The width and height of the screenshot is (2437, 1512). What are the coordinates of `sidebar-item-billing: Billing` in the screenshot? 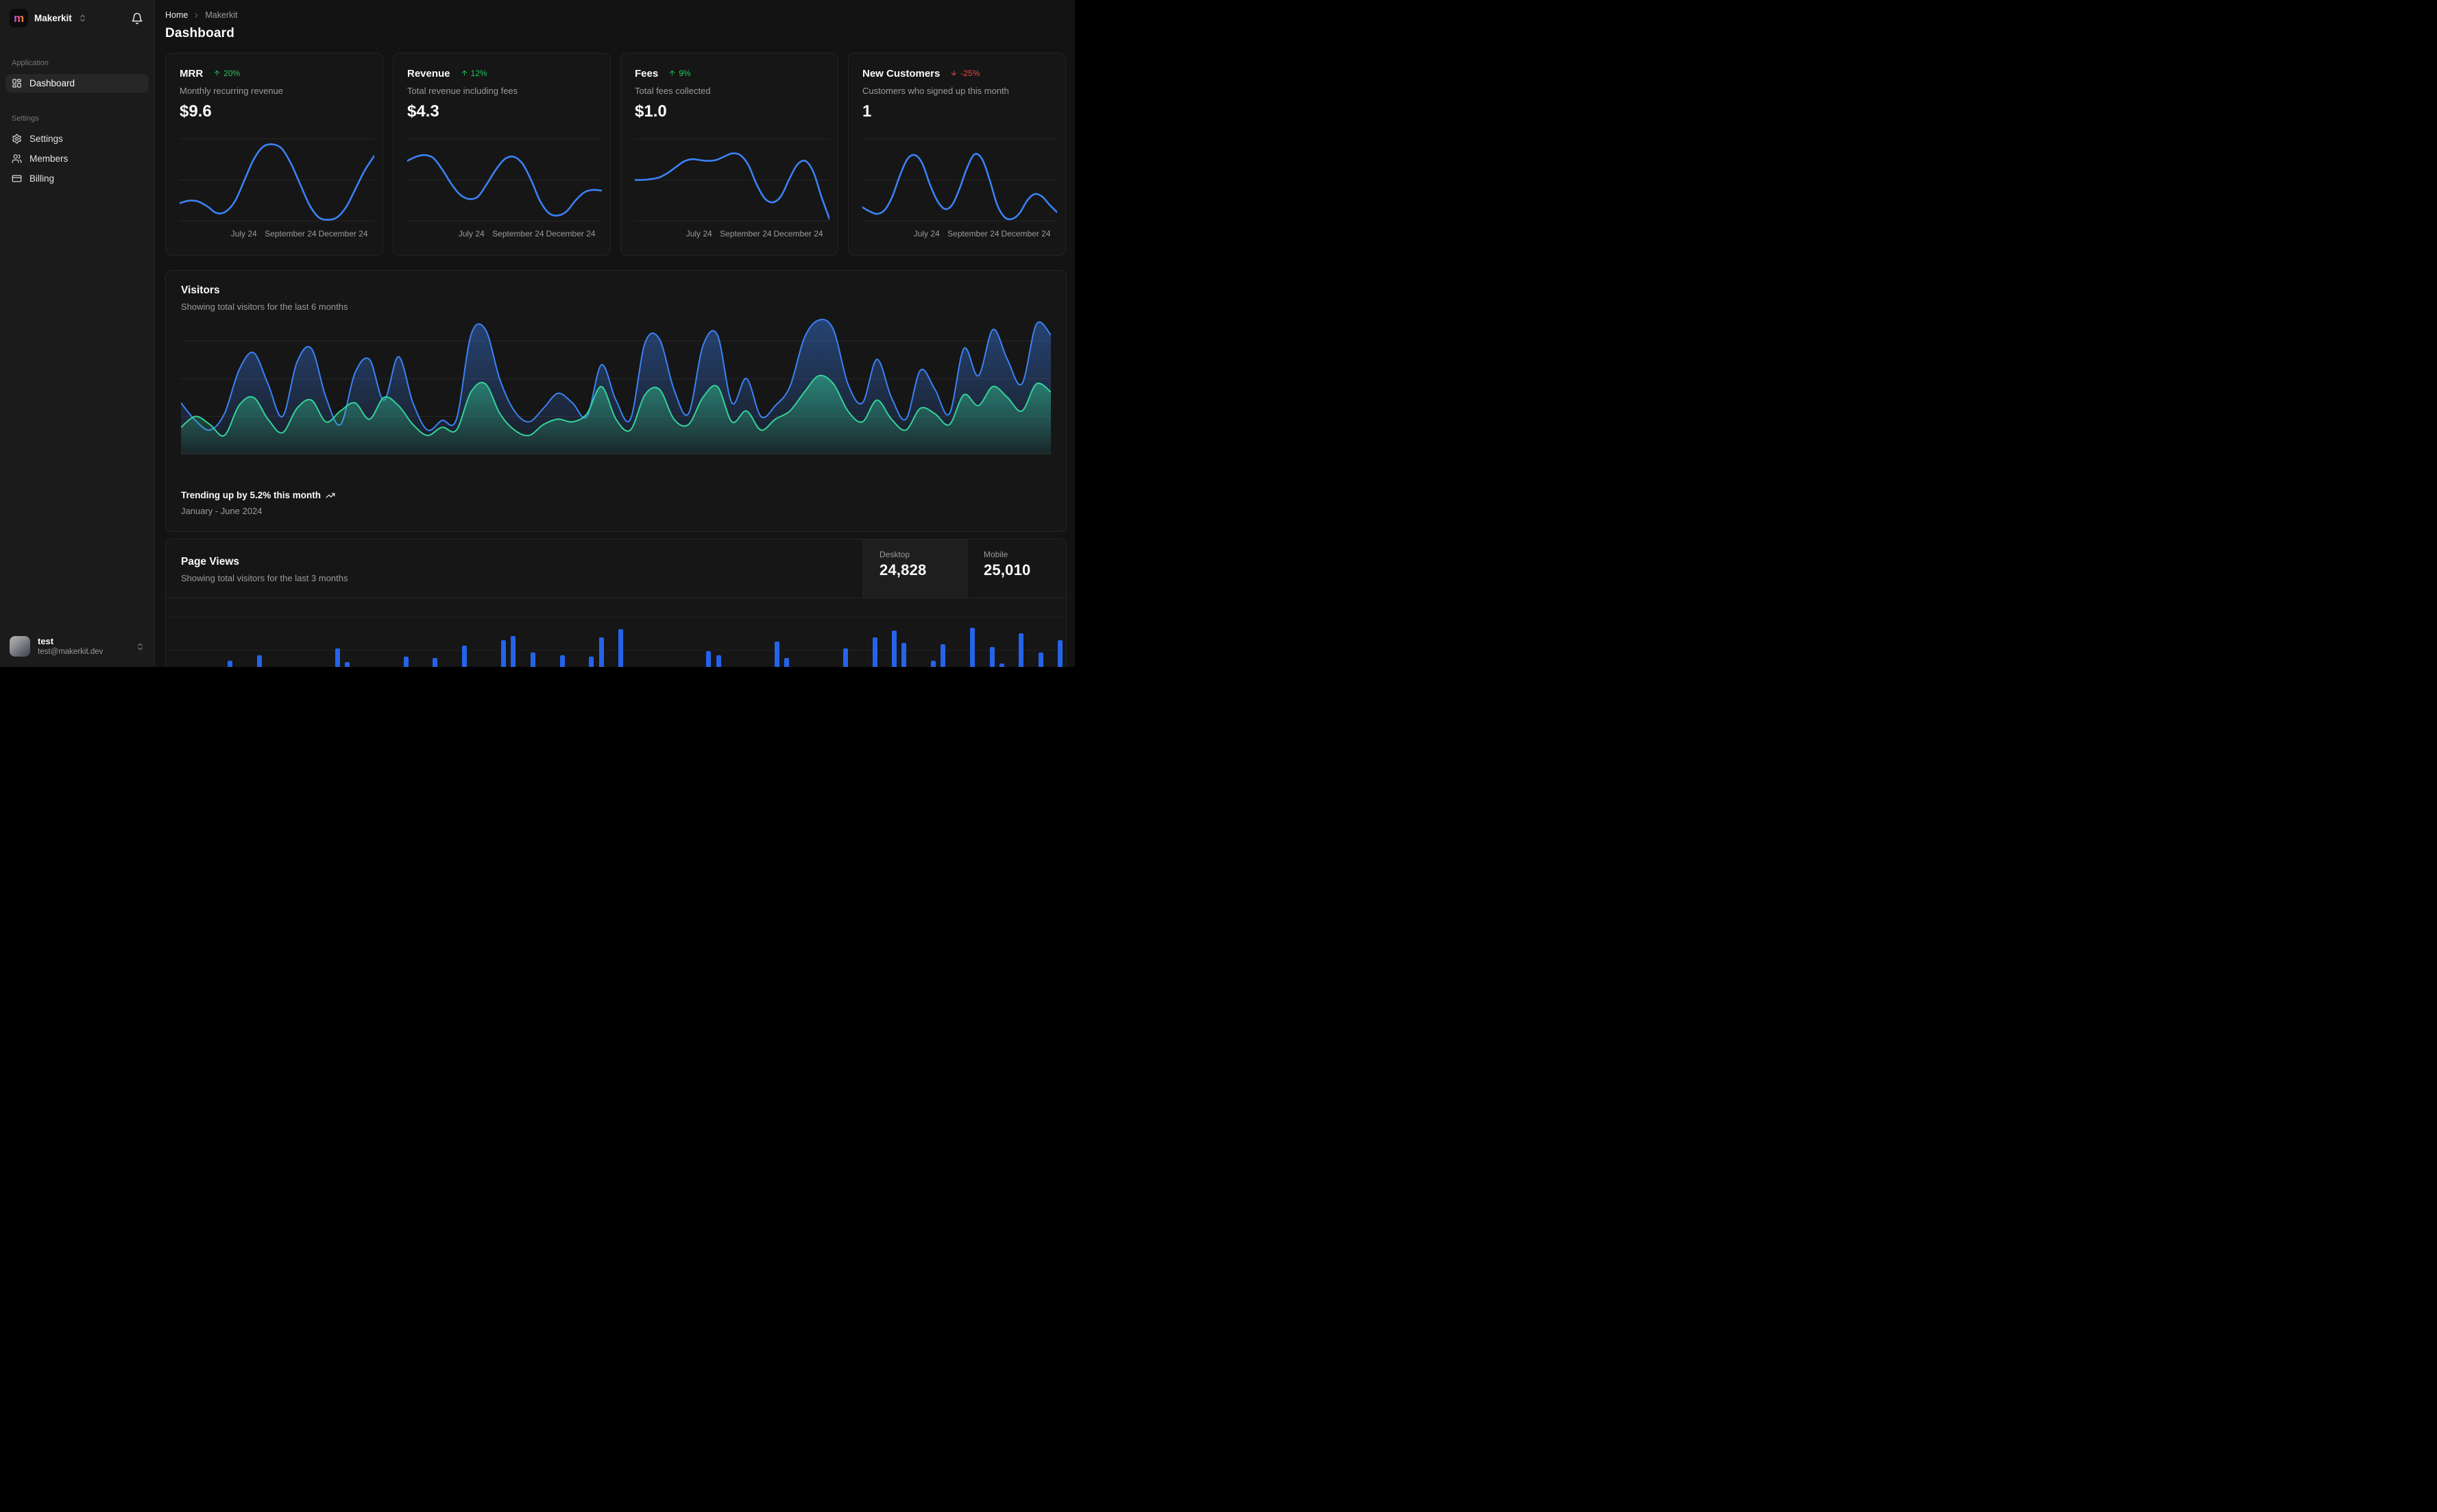 It's located at (77, 178).